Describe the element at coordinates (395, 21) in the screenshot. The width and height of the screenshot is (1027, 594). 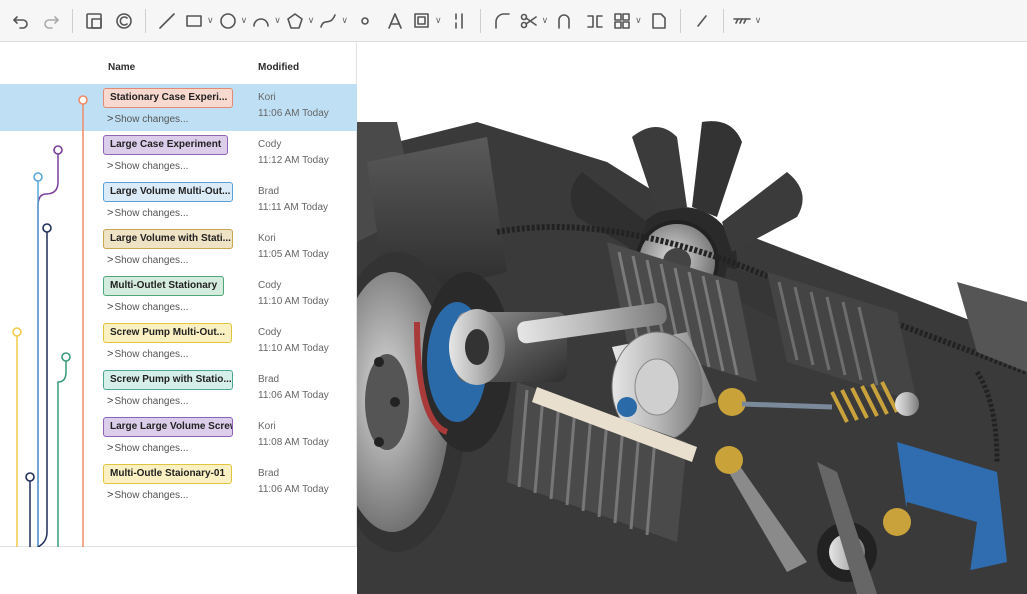
I see `construction-icon` at that location.